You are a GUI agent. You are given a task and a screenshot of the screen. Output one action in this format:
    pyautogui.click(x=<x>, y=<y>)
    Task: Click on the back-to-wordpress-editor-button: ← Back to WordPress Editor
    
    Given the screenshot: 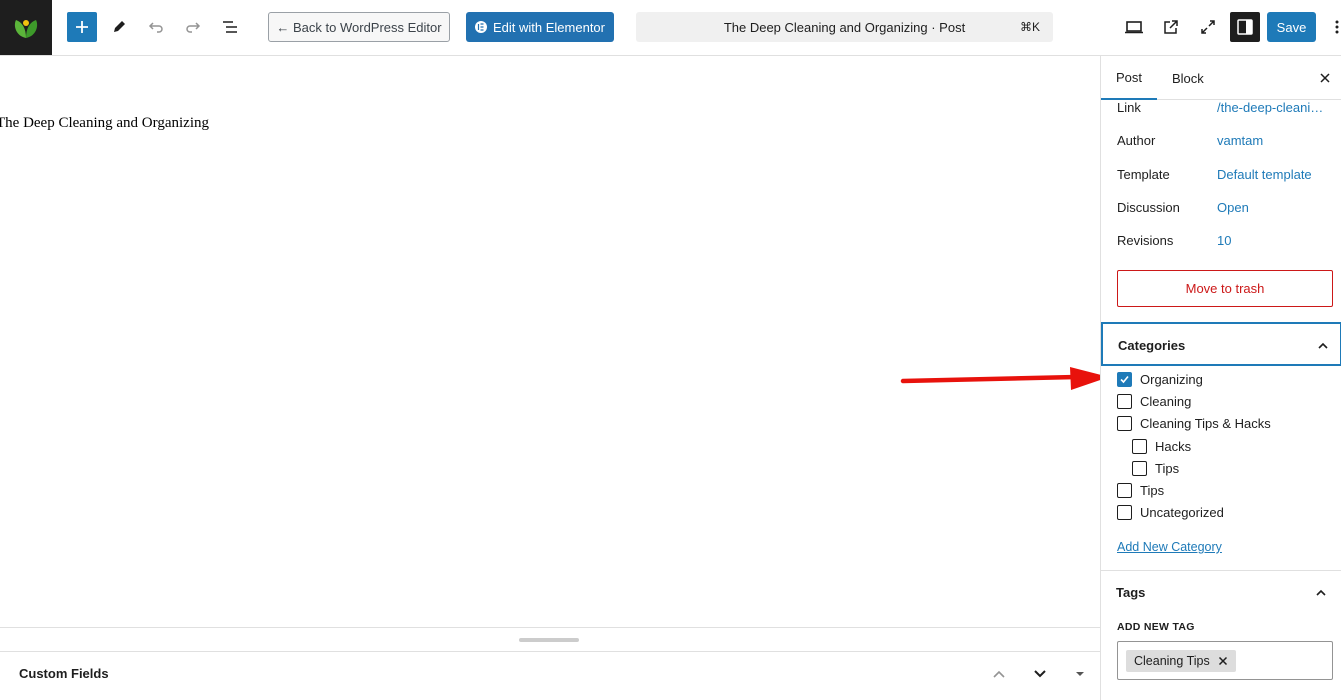 What is the action you would take?
    pyautogui.click(x=359, y=27)
    